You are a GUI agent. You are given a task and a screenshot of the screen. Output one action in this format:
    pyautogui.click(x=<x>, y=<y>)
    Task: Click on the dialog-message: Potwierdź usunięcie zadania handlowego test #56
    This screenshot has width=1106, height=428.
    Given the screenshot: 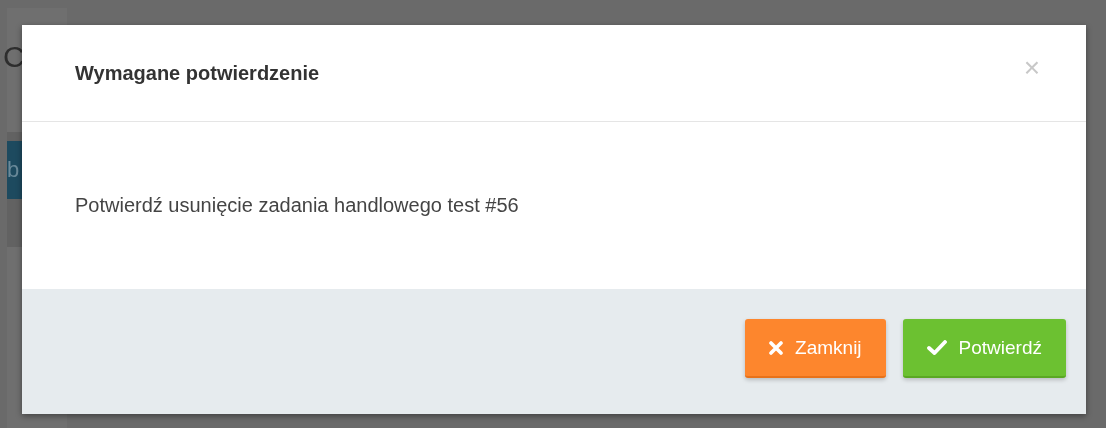 What is the action you would take?
    pyautogui.click(x=297, y=205)
    